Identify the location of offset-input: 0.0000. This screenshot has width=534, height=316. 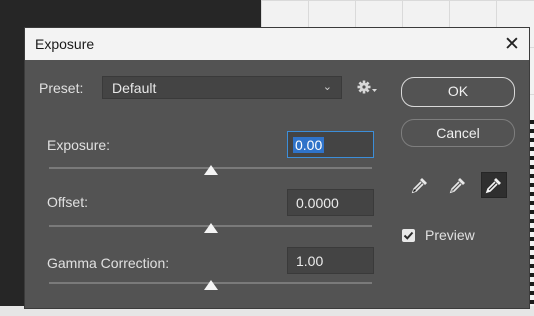
(330, 202).